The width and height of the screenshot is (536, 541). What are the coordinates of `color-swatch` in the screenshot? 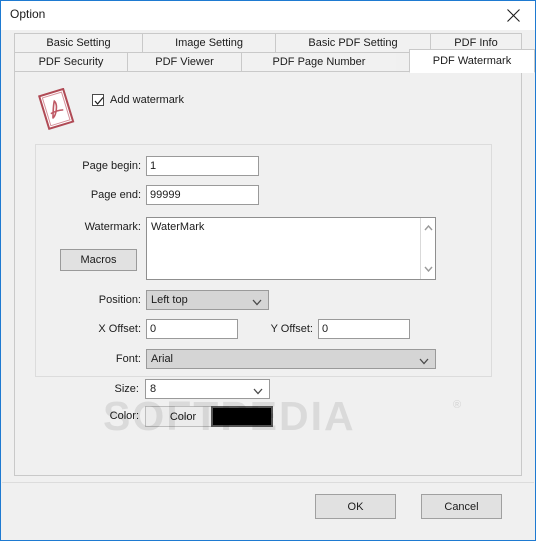 It's located at (242, 416).